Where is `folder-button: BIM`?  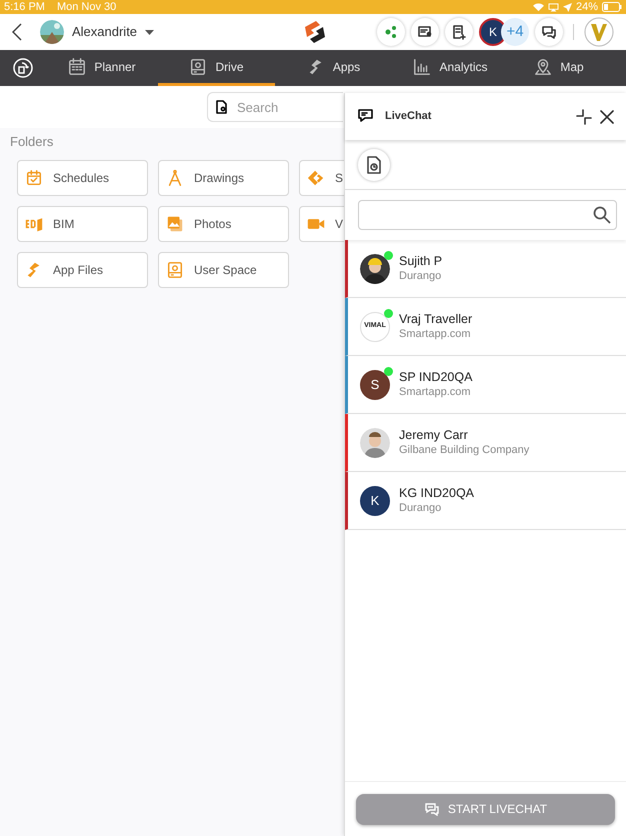
folder-button: BIM is located at coordinates (82, 224).